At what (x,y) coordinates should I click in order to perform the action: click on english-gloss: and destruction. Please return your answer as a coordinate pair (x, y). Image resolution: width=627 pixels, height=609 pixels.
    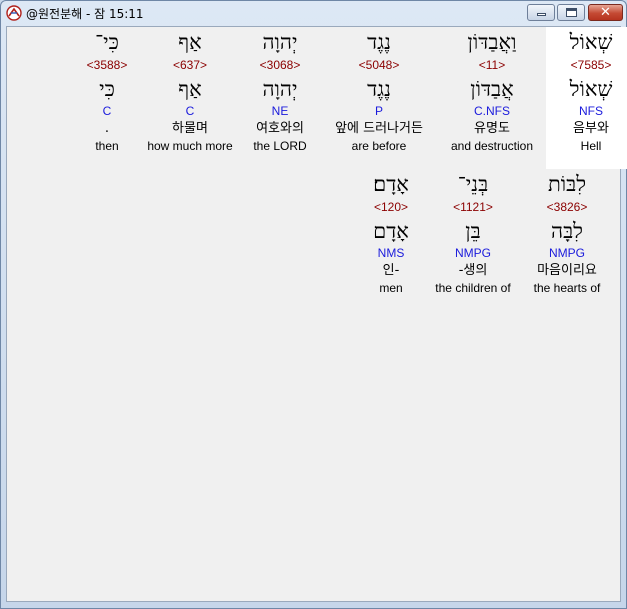
    Looking at the image, I should click on (492, 146).